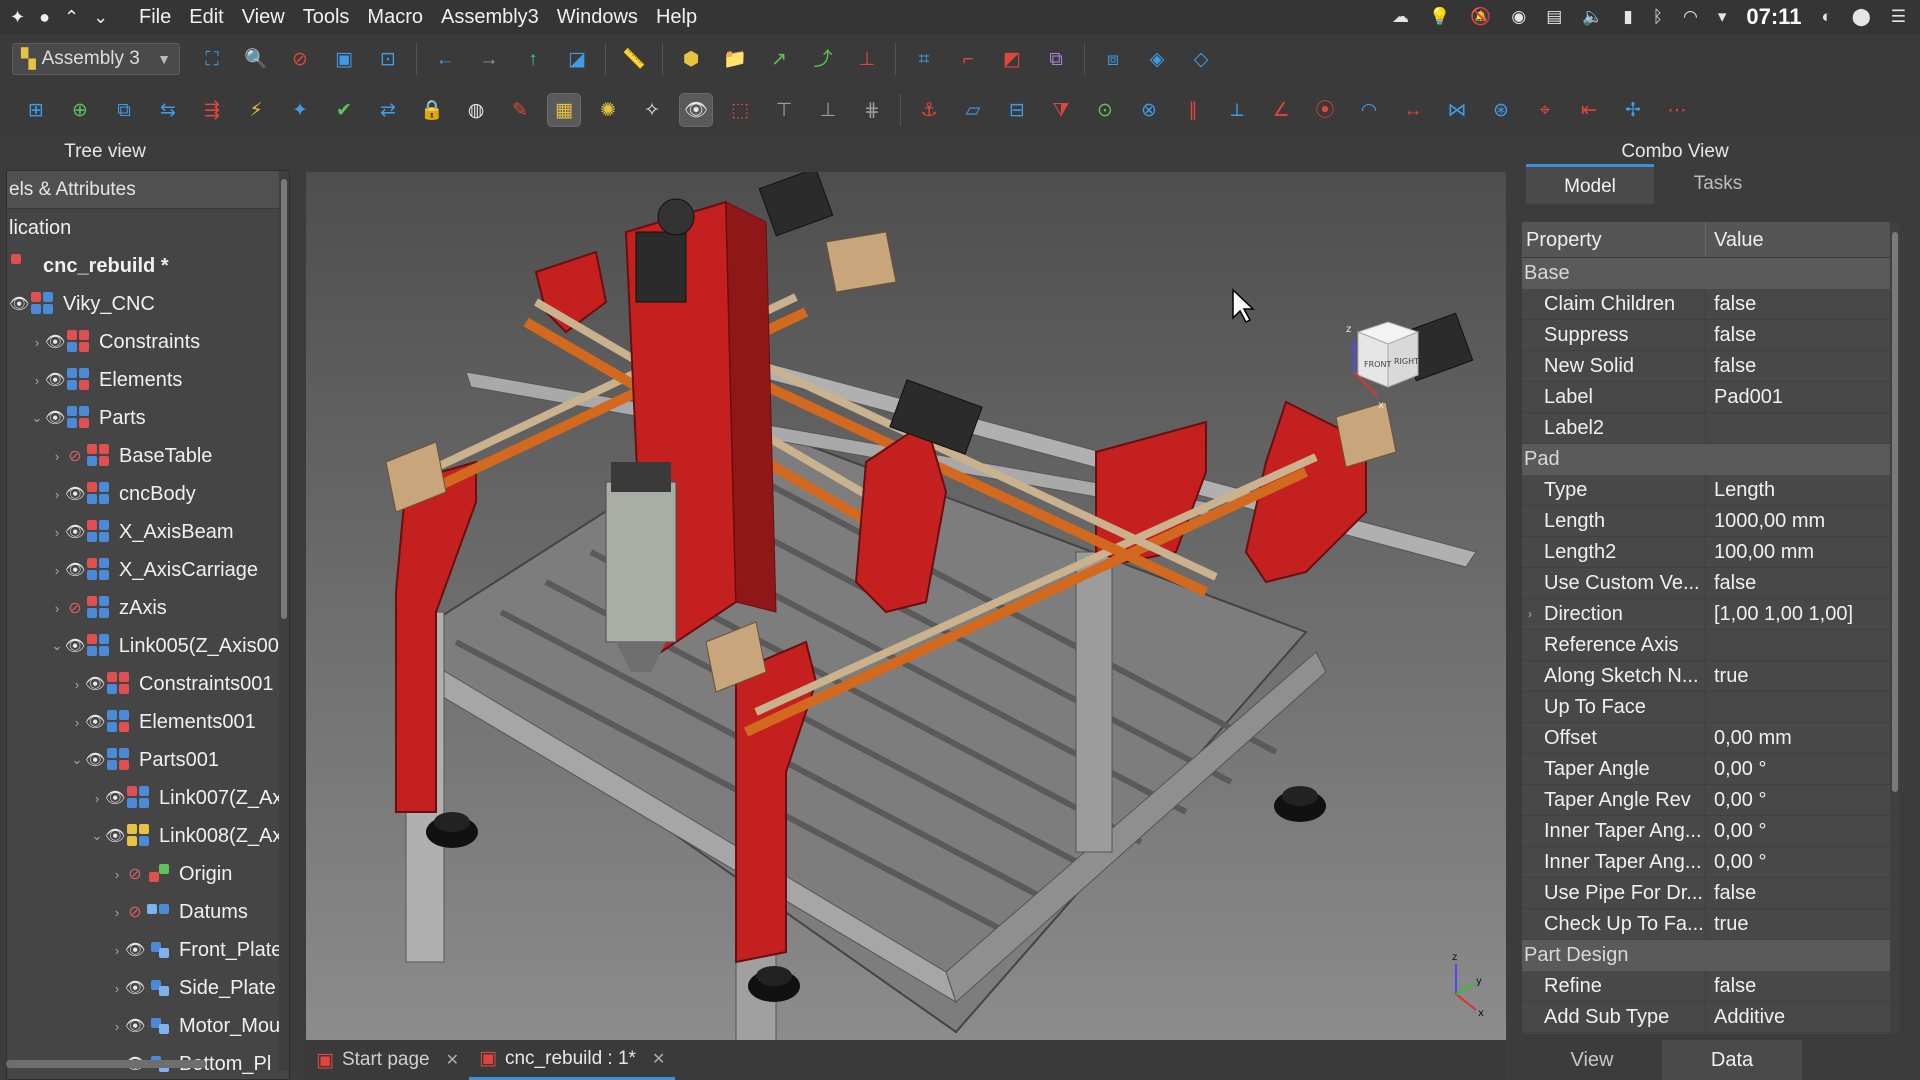  What do you see at coordinates (867, 59) in the screenshot?
I see `axis-cross-icon: ⊥` at bounding box center [867, 59].